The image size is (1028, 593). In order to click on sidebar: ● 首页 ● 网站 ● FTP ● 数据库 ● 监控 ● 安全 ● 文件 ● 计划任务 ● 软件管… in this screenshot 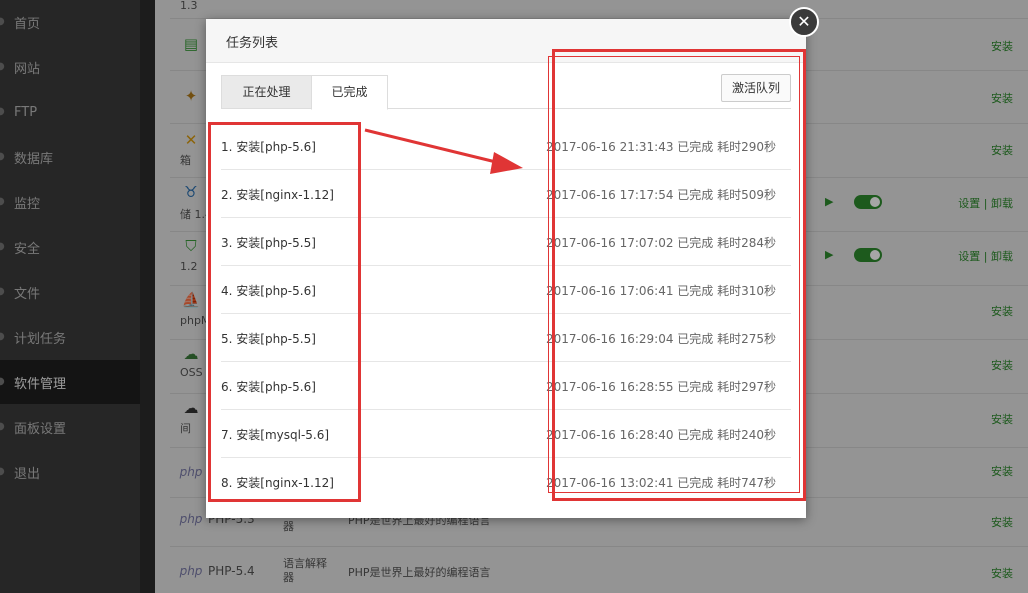, I will do `click(70, 296)`.